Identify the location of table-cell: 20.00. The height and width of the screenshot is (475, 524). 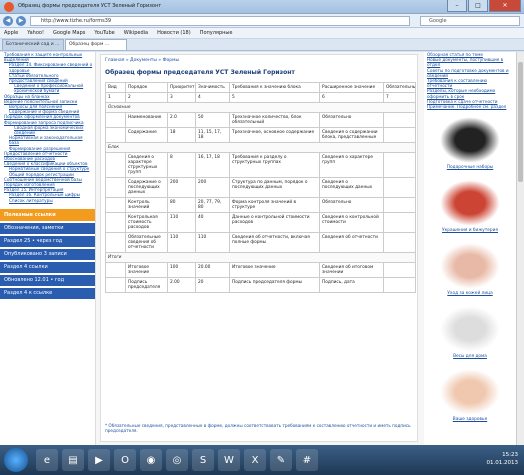
(212, 270).